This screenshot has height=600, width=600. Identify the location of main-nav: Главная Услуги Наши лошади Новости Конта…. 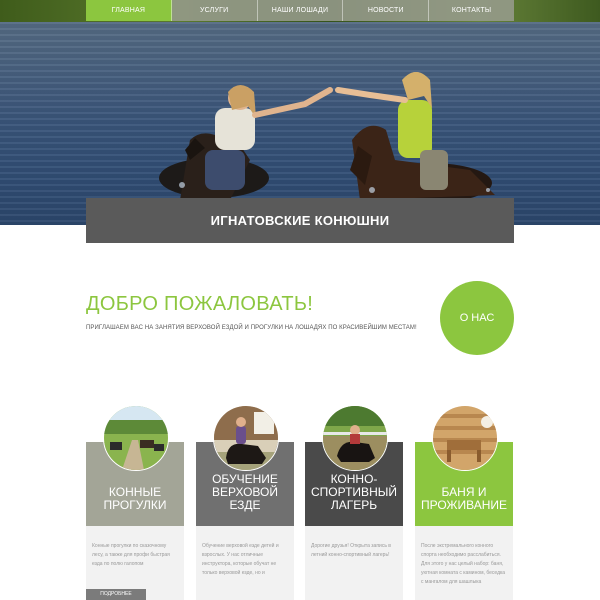
(300, 10).